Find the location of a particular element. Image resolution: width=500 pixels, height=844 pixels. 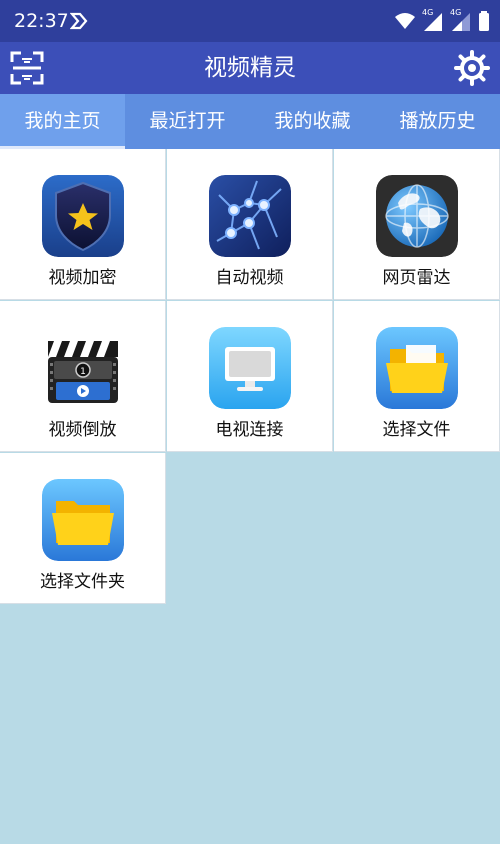

grid-item-video-reverse: 1 视频倒放 is located at coordinates (83, 376).